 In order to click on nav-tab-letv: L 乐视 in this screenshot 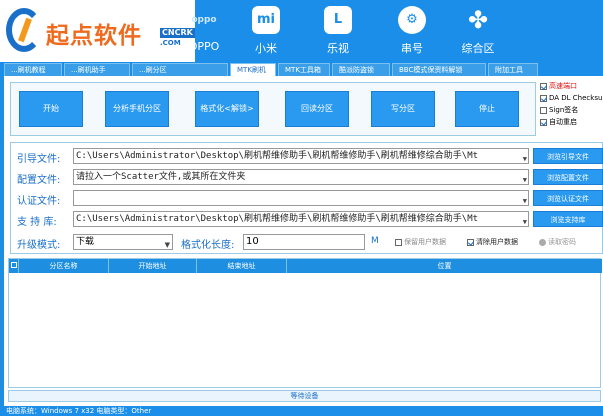, I will do `click(338, 31)`.